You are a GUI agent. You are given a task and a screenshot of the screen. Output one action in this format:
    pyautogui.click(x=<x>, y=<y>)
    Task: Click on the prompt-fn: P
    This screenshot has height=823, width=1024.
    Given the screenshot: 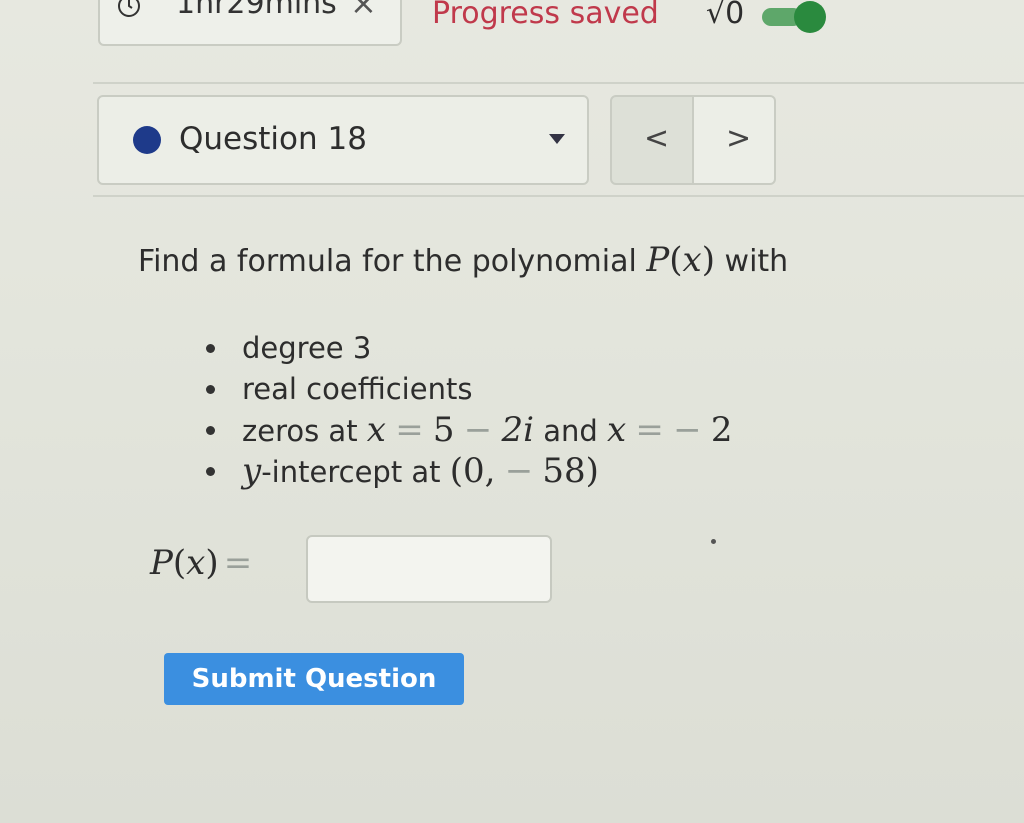 What is the action you would take?
    pyautogui.click(x=658, y=260)
    